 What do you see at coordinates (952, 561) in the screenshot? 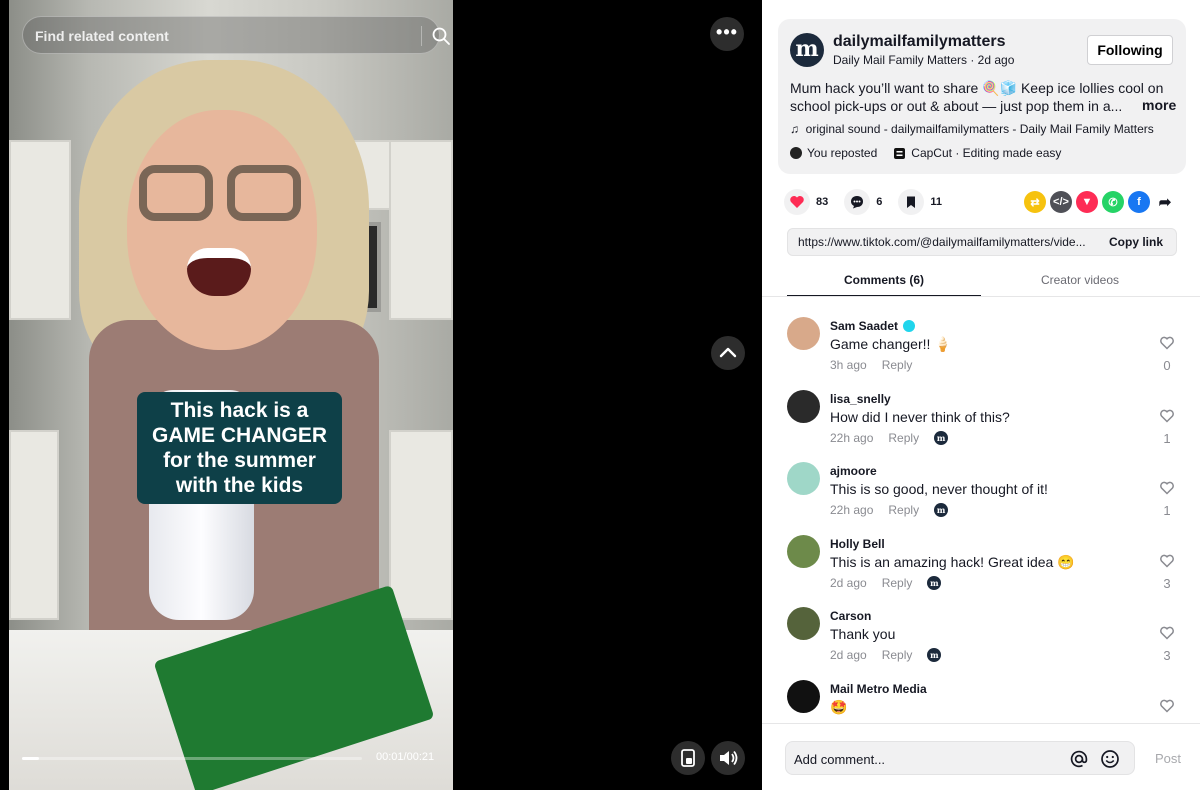
I see `comment-text: This is an amazing hack! Great idea 😁` at bounding box center [952, 561].